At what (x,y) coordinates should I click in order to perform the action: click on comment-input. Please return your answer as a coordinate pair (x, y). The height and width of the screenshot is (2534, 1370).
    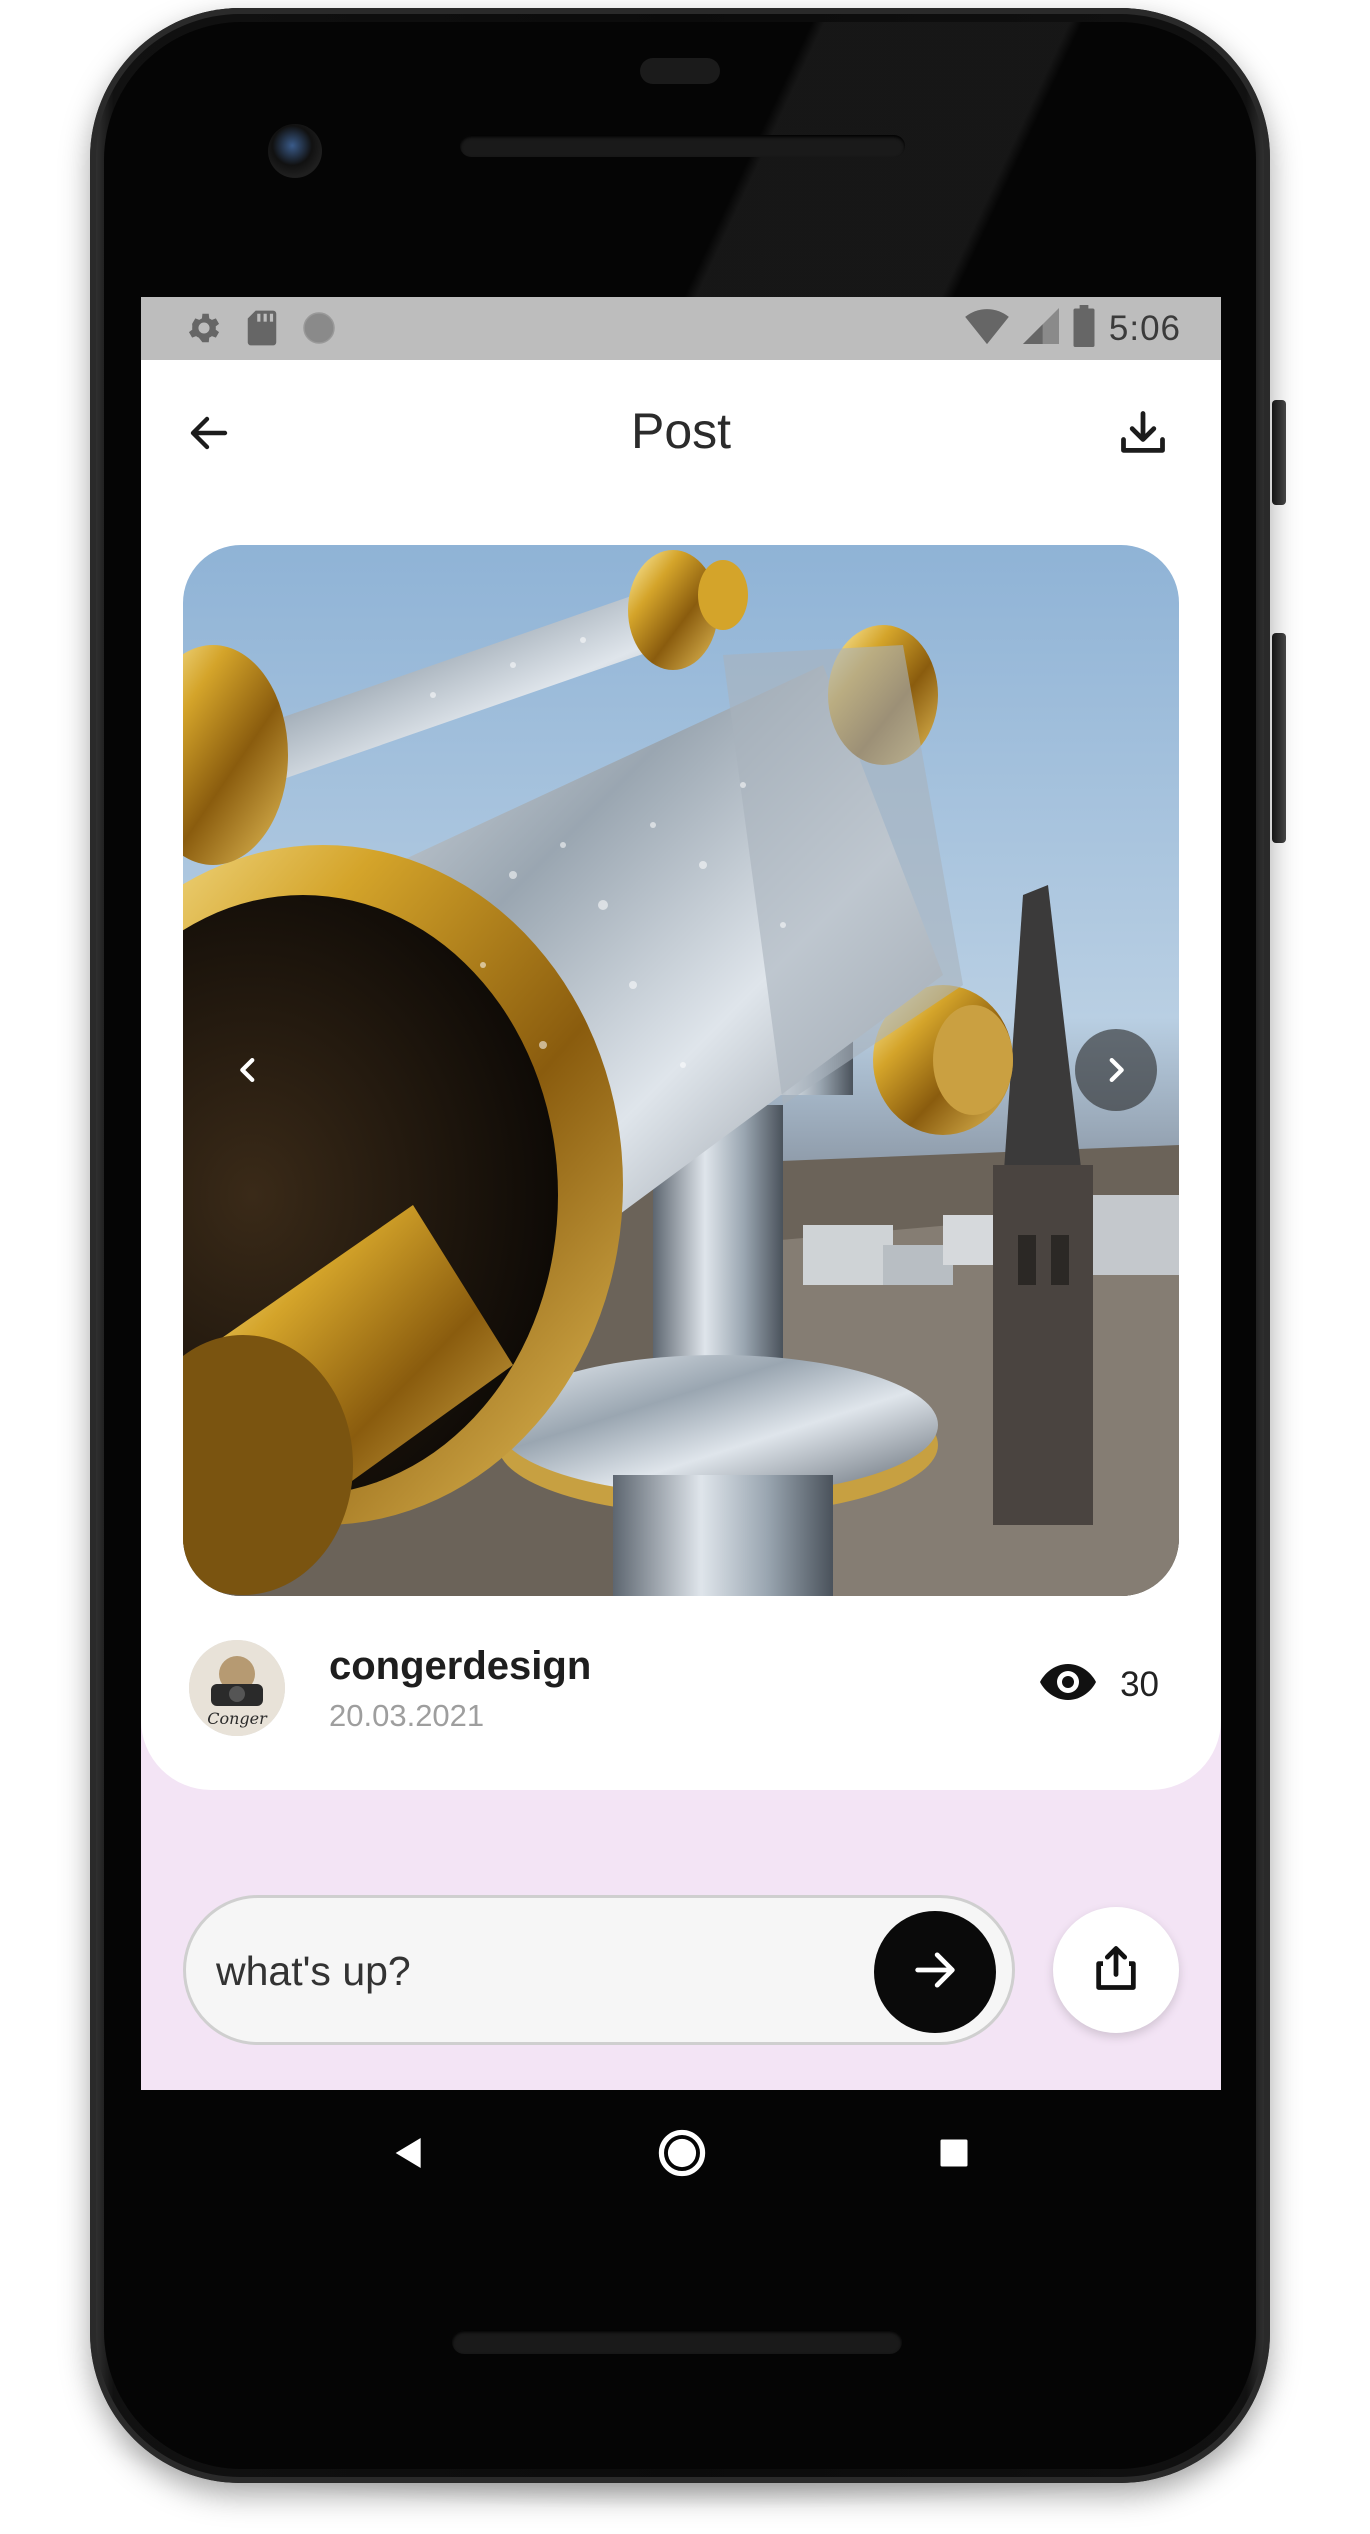
    Looking at the image, I should click on (536, 1971).